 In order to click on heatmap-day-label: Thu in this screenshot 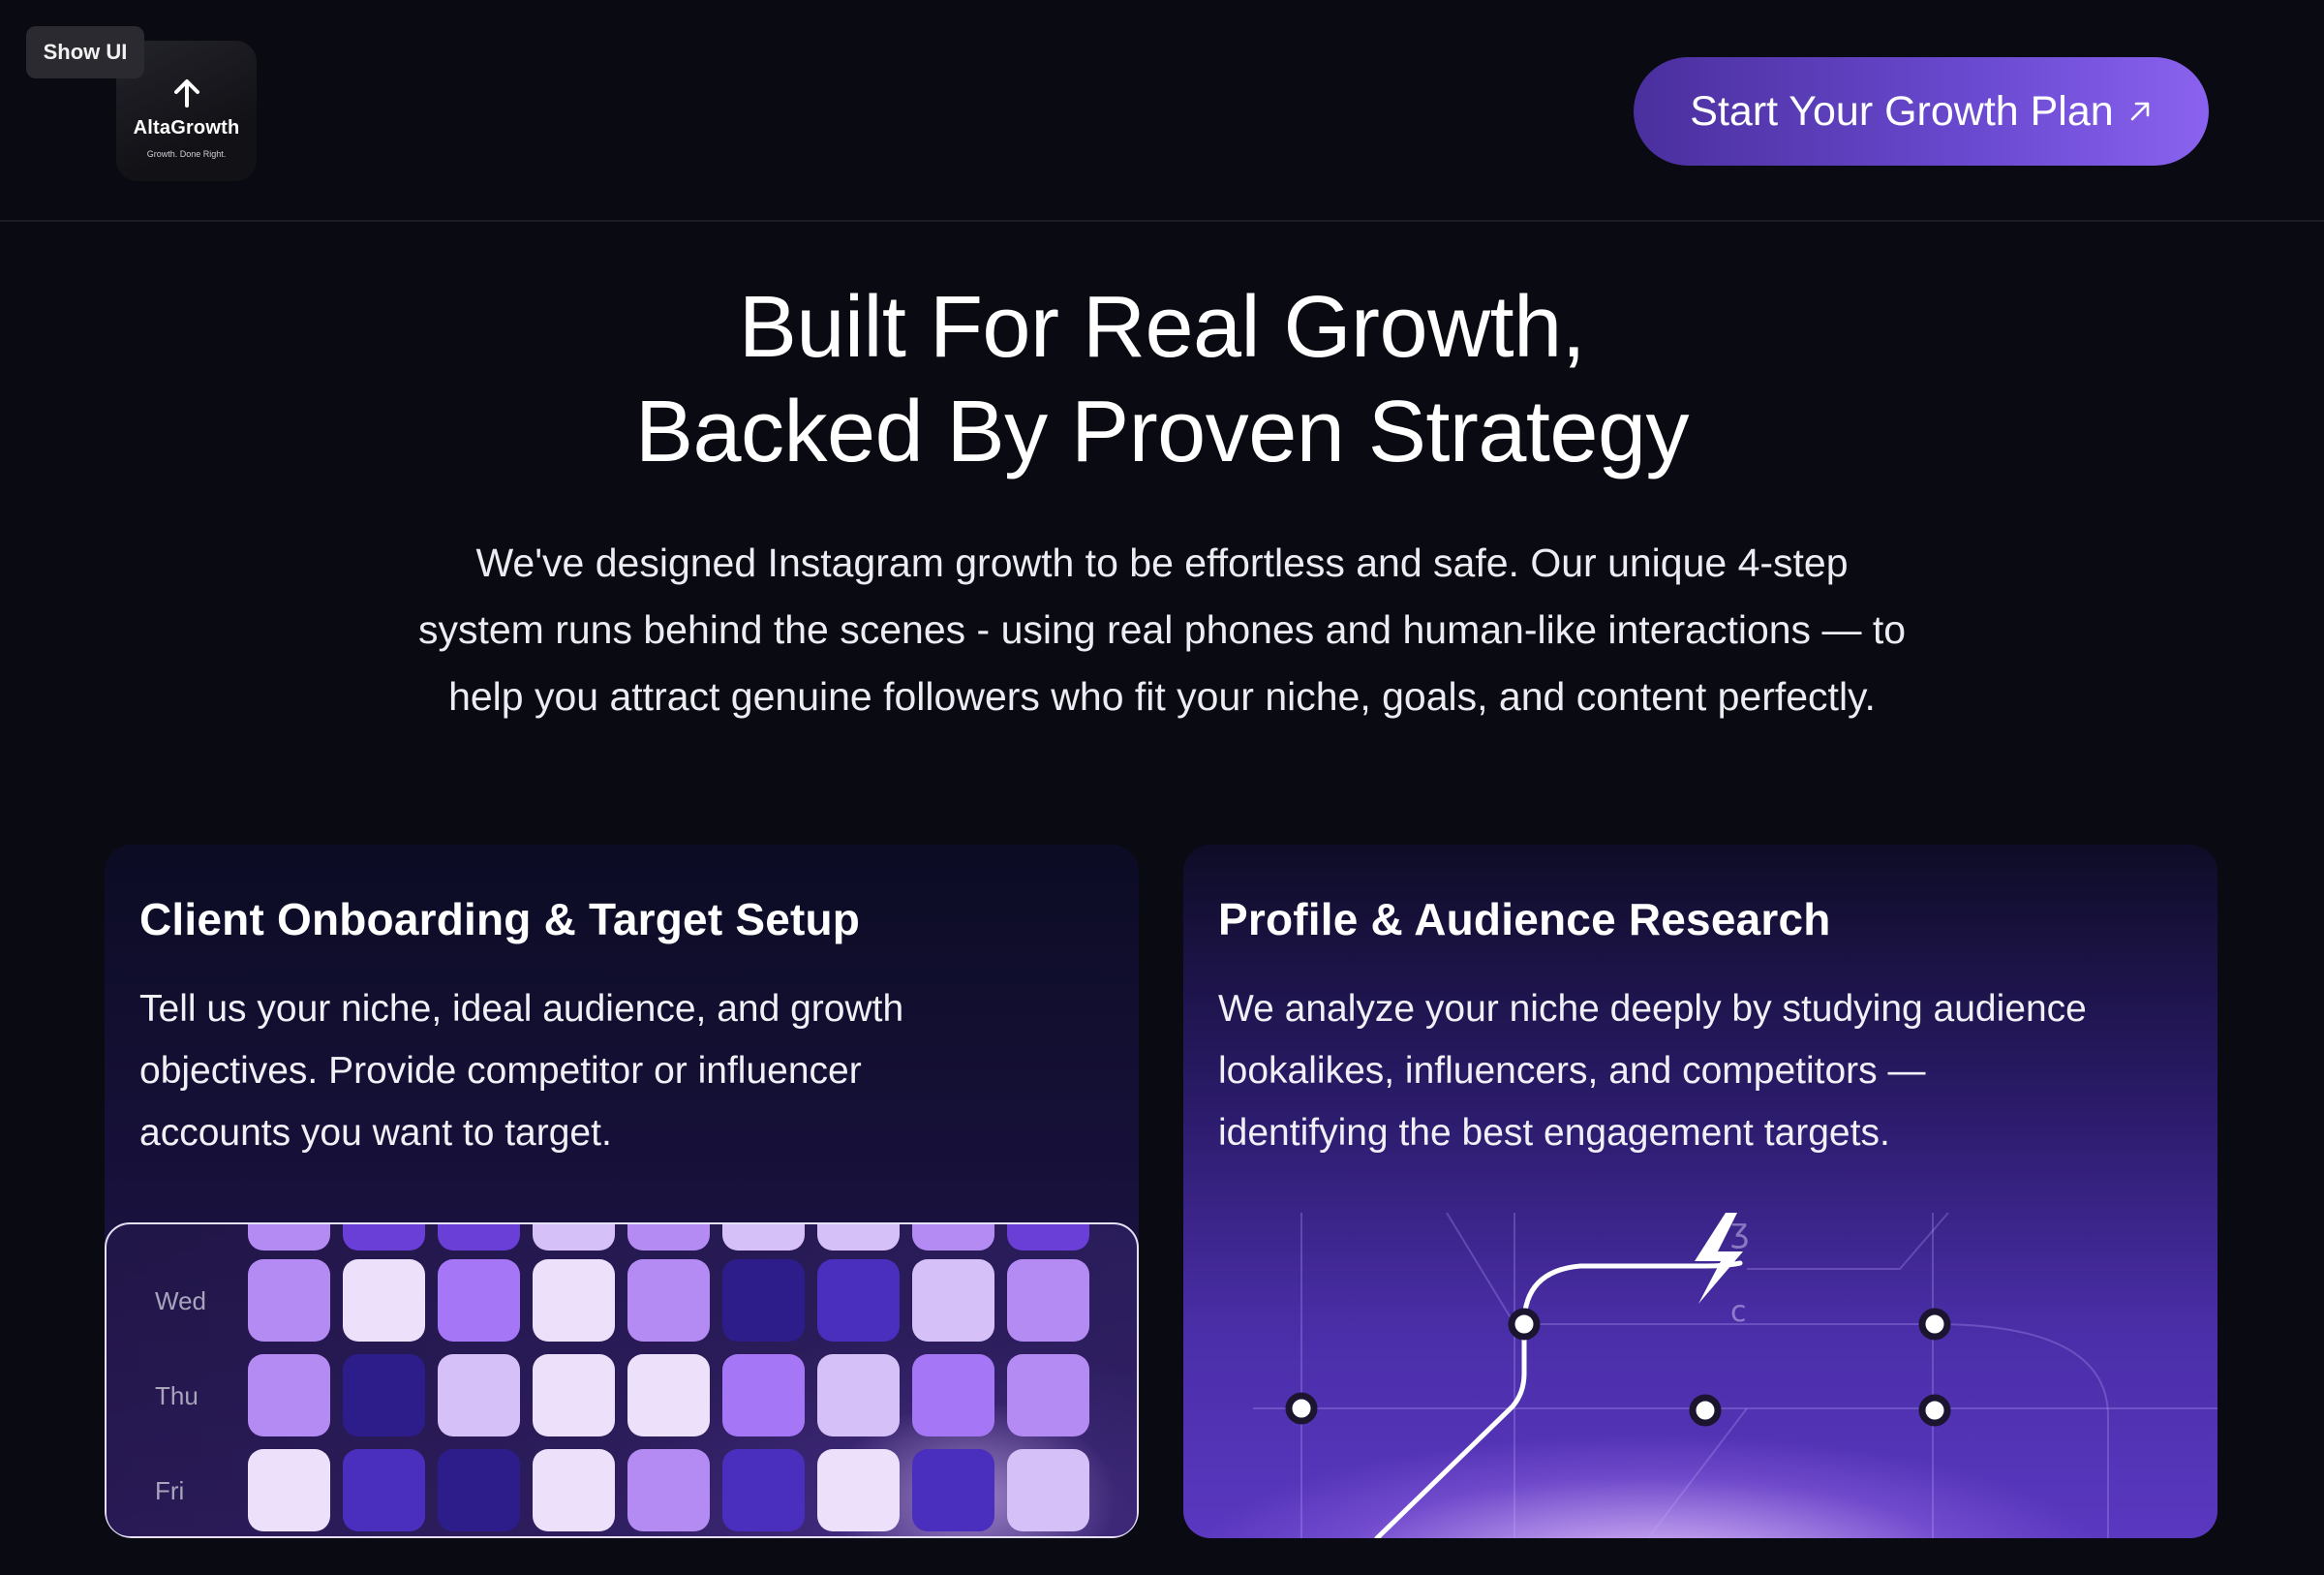, I will do `click(177, 1395)`.